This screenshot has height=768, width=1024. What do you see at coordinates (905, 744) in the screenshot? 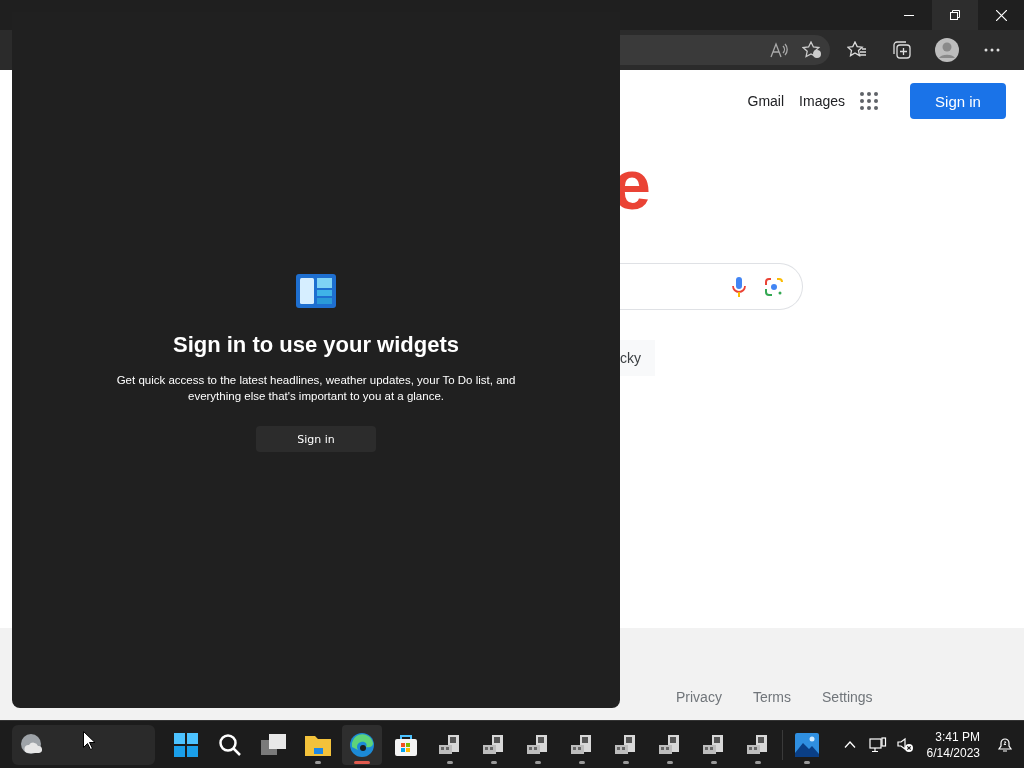
I see `speaker-muted-icon` at bounding box center [905, 744].